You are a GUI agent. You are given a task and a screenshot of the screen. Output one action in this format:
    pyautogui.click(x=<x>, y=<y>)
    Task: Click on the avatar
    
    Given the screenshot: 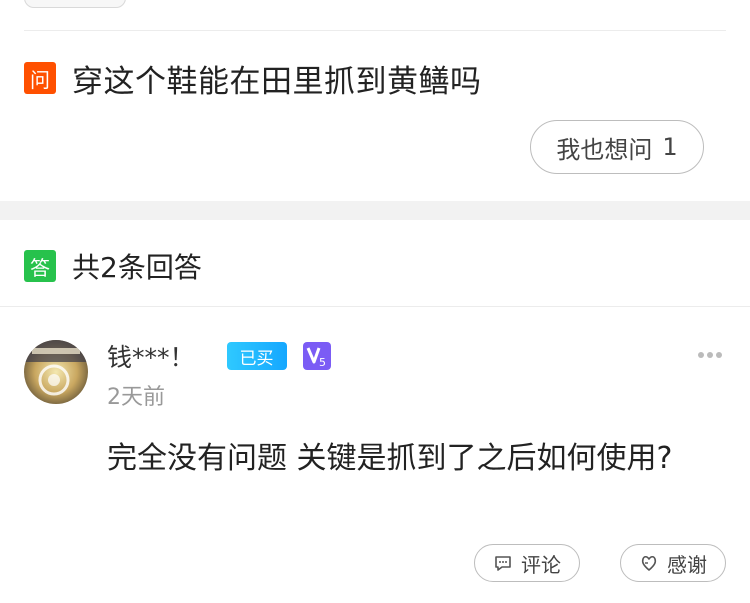 What is the action you would take?
    pyautogui.click(x=56, y=372)
    